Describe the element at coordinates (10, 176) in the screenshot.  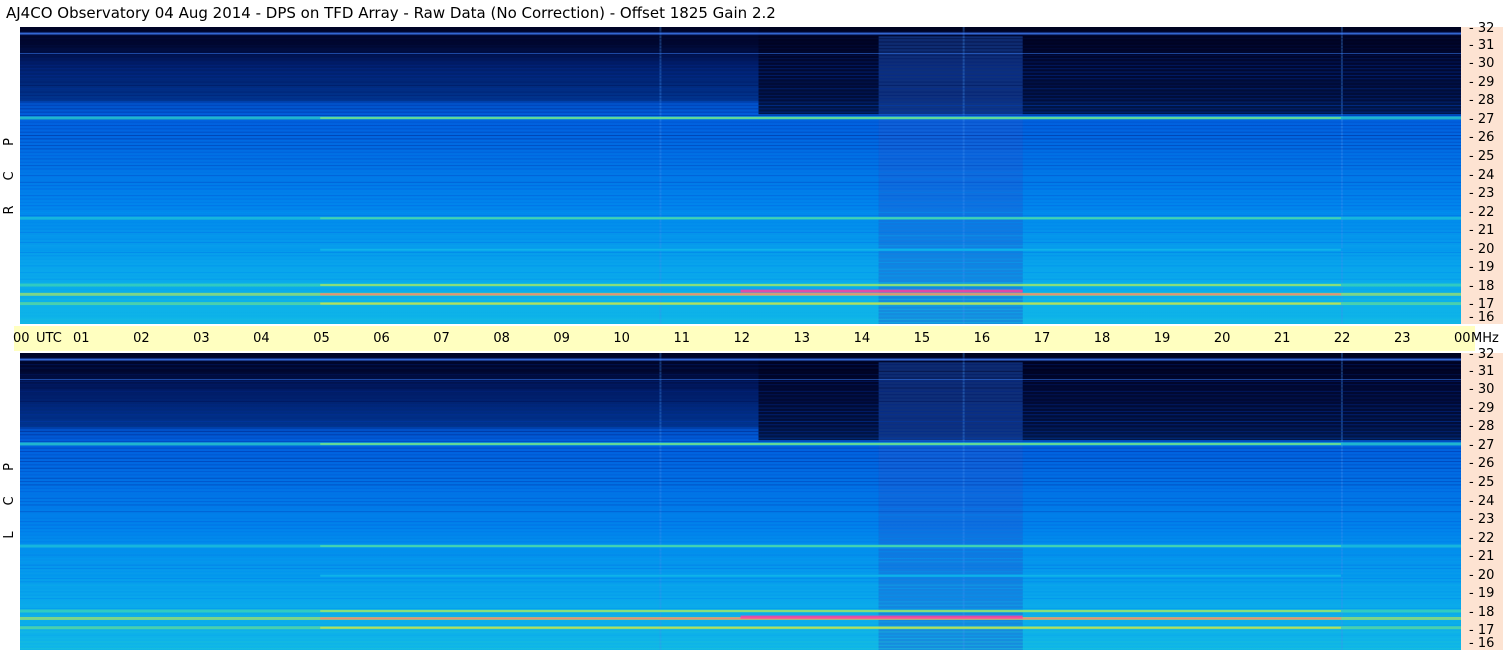
I see `rcp-label: P C R` at that location.